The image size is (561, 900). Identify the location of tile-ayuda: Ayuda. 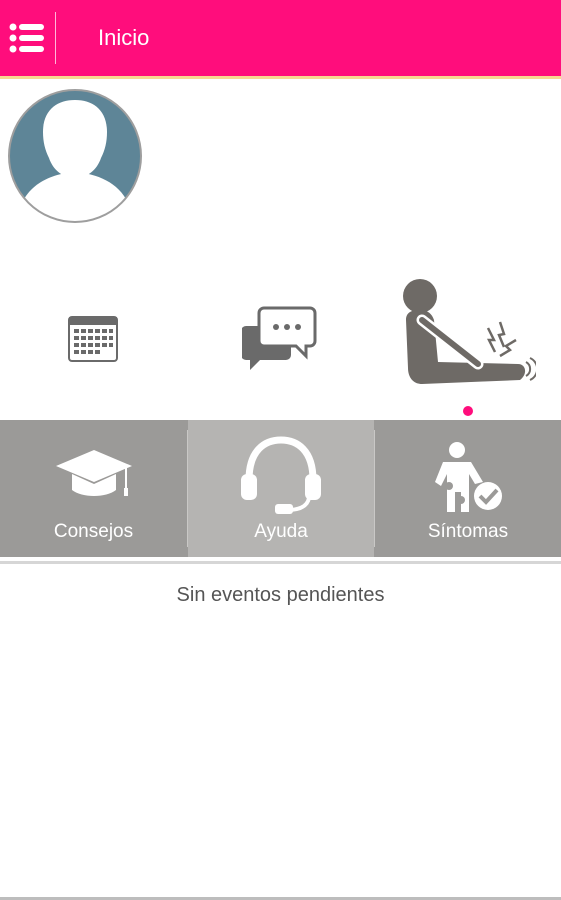
(281, 488).